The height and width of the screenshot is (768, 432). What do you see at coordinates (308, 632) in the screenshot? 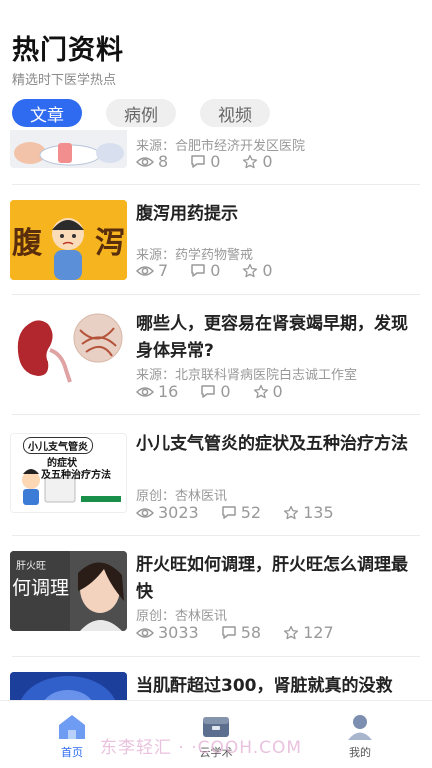
I see `like-count: 127` at bounding box center [308, 632].